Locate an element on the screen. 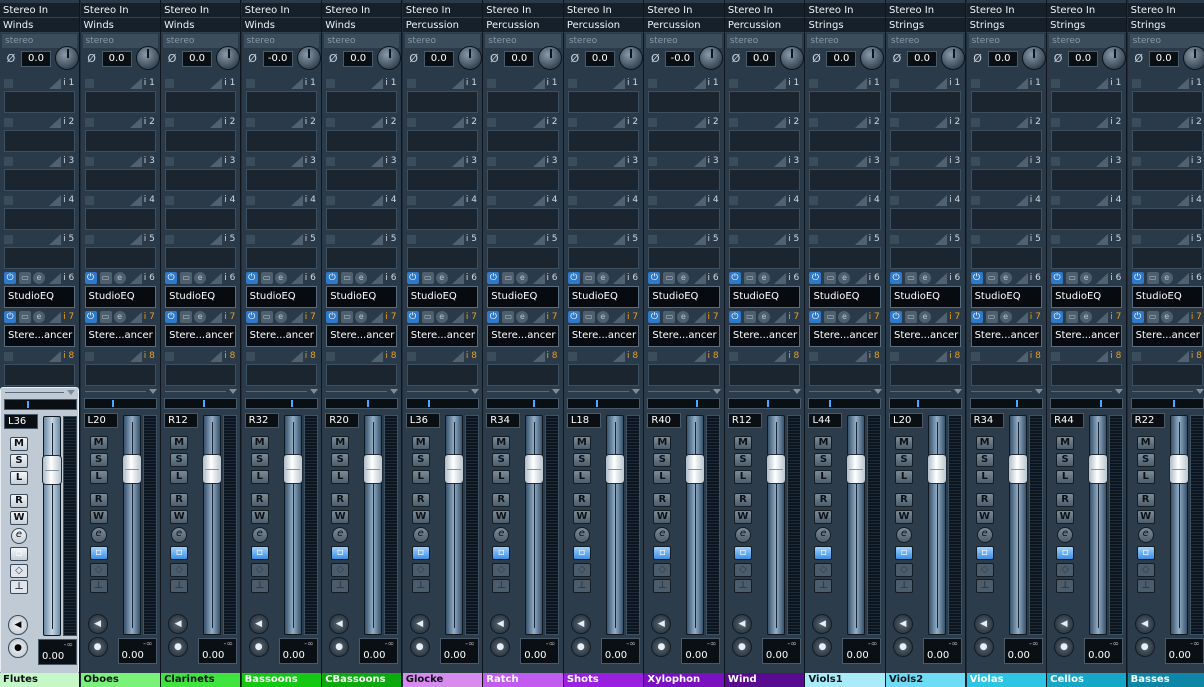  channel-name: Viols1 is located at coordinates (845, 680).